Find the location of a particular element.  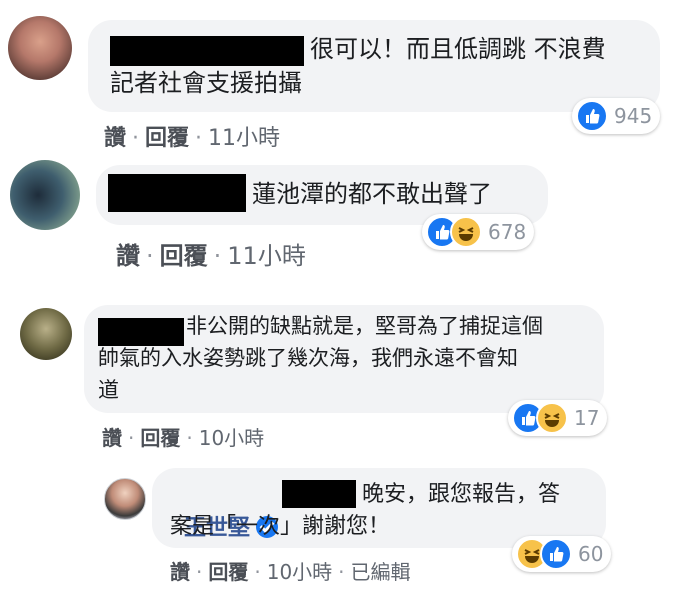

comment-text: 很可以！而且低調跳 不浪費 記者社會支援拍攝 is located at coordinates (358, 66).